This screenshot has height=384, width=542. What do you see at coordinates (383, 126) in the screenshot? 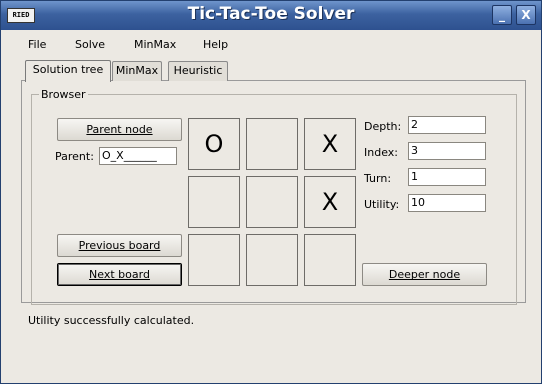
I see `depth-label: Depth:` at bounding box center [383, 126].